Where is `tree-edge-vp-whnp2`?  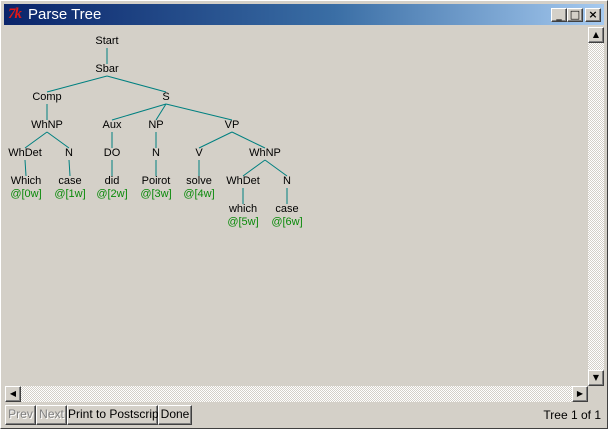
tree-edge-vp-whnp2 is located at coordinates (248, 140).